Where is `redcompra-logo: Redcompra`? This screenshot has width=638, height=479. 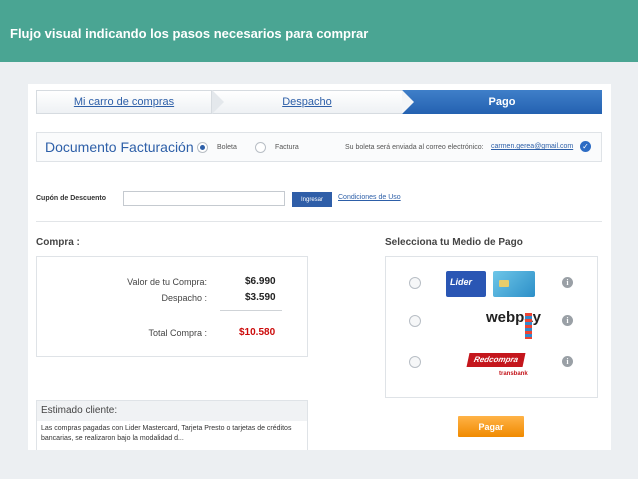
redcompra-logo: Redcompra is located at coordinates (496, 360).